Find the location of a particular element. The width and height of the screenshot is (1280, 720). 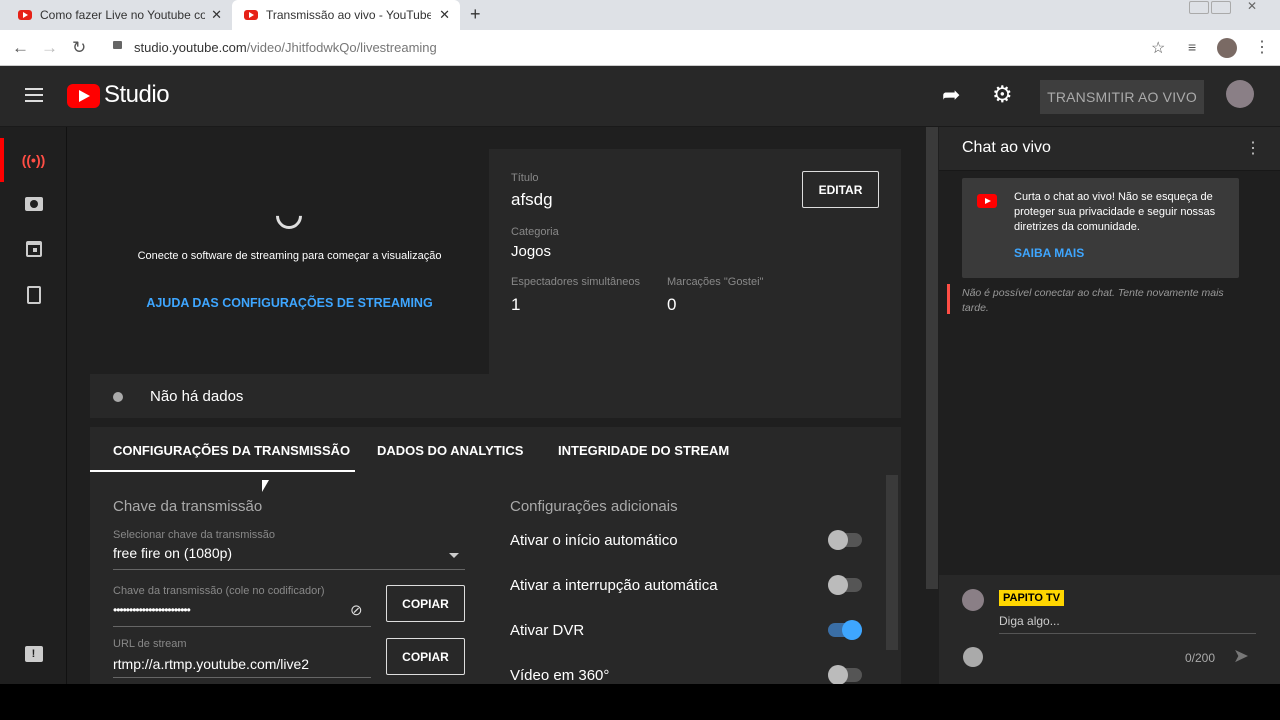

close-window-icon: ✕ is located at coordinates (1252, 6).